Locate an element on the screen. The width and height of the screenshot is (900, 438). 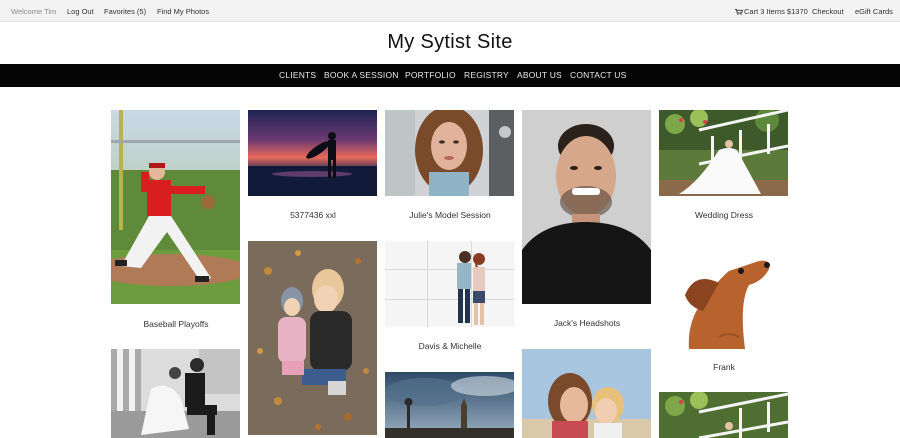
caption-davis-michelle: Davis & Michelle is located at coordinates (450, 346).